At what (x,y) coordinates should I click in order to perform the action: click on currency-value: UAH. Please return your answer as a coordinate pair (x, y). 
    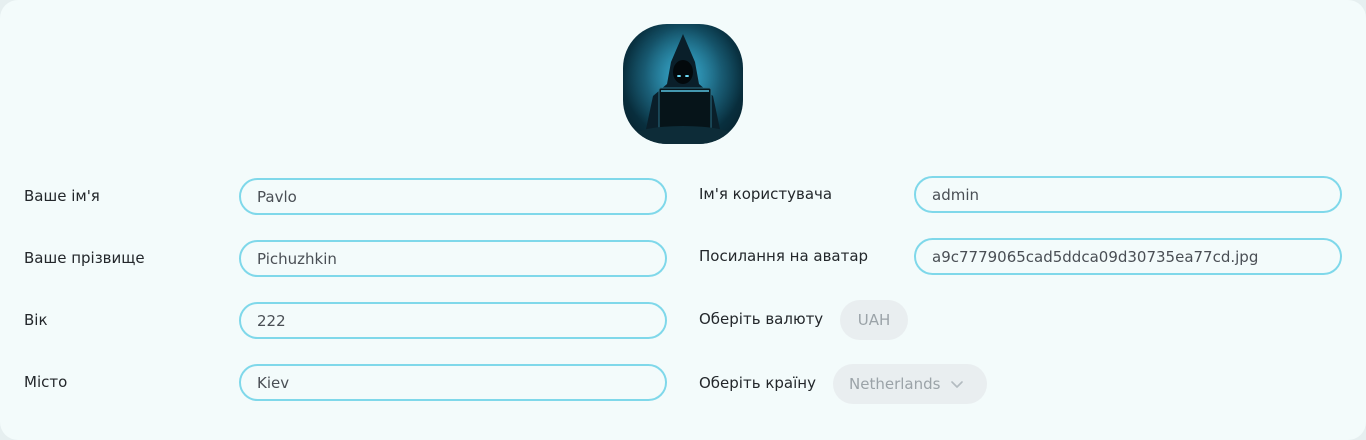
    Looking at the image, I should click on (874, 320).